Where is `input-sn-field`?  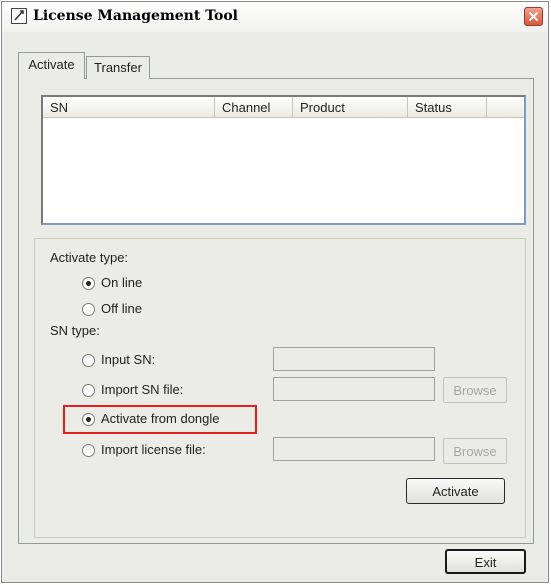 input-sn-field is located at coordinates (354, 359).